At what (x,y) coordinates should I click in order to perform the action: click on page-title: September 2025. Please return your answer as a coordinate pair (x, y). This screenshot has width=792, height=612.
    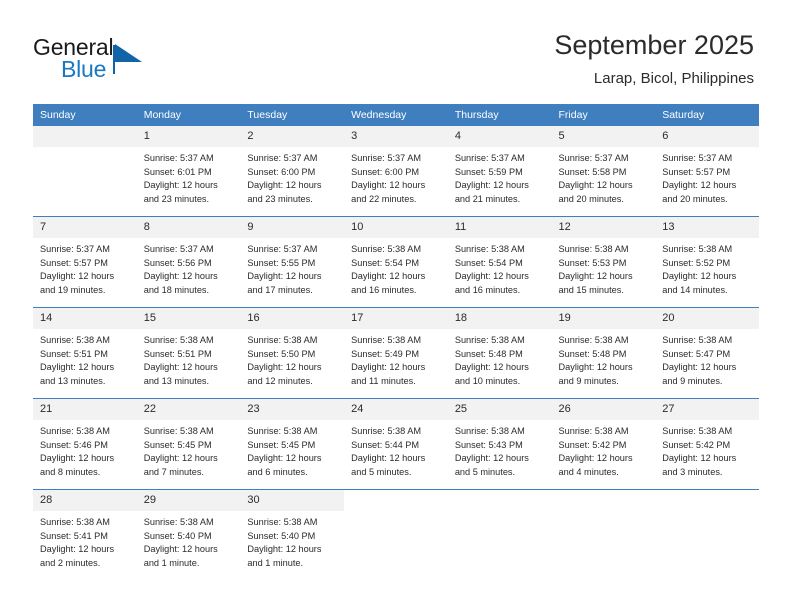
    Looking at the image, I should click on (654, 45).